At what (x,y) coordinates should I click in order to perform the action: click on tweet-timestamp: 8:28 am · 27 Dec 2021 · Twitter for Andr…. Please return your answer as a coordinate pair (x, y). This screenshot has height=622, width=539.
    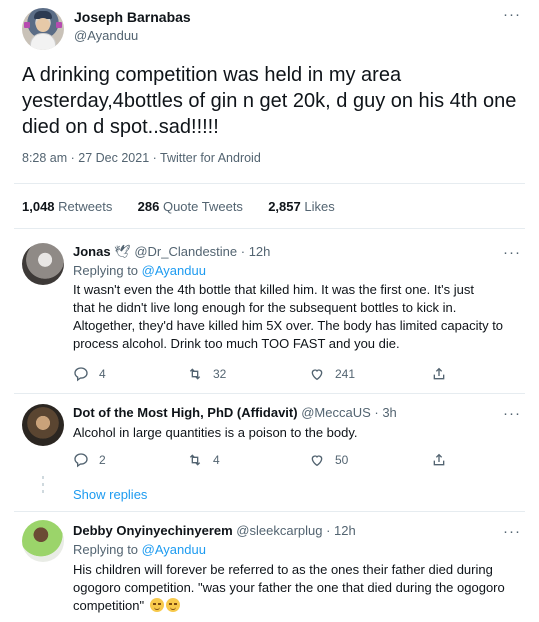
    Looking at the image, I should click on (141, 158).